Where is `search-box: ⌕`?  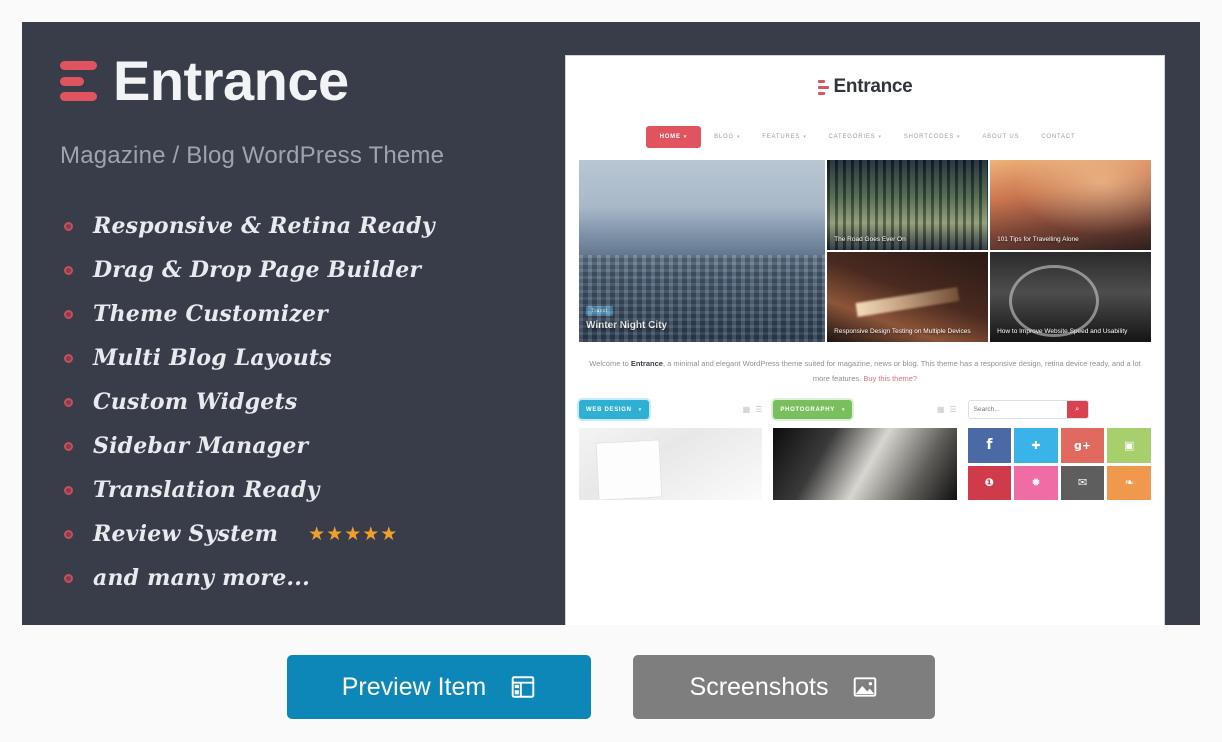 search-box: ⌕ is located at coordinates (1028, 409).